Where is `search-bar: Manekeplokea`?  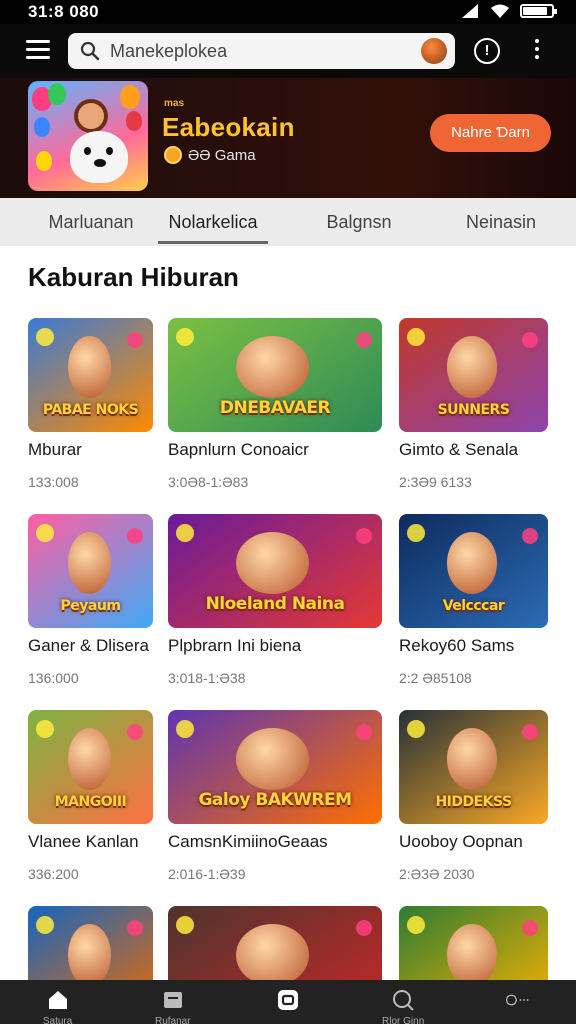 search-bar: Manekeplokea is located at coordinates (261, 51).